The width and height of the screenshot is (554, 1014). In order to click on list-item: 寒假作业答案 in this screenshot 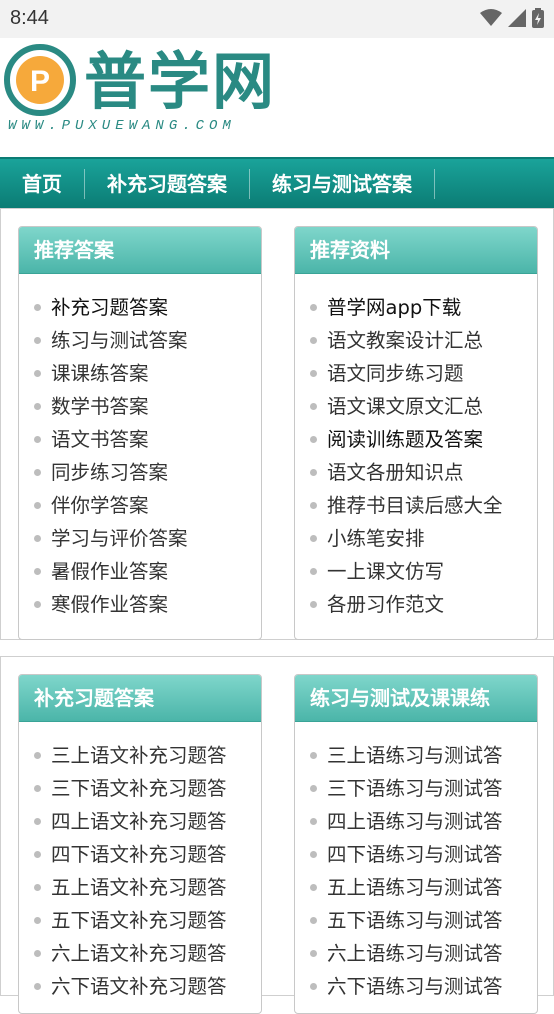, I will do `click(140, 604)`.